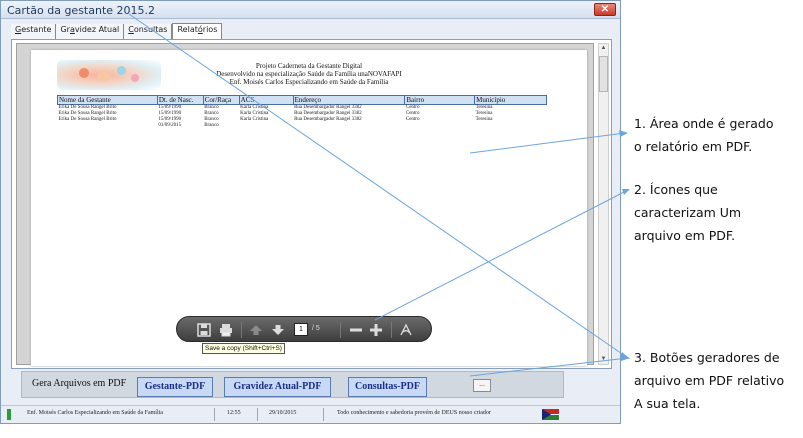  I want to click on scroll-down-arrow-icon: ▼, so click(603, 359).